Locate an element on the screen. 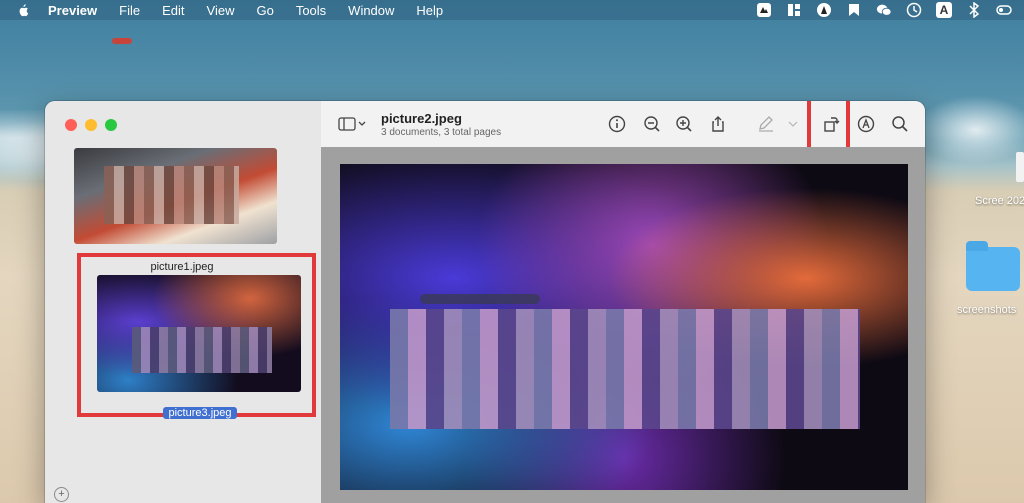  window-controls is located at coordinates (91, 125).